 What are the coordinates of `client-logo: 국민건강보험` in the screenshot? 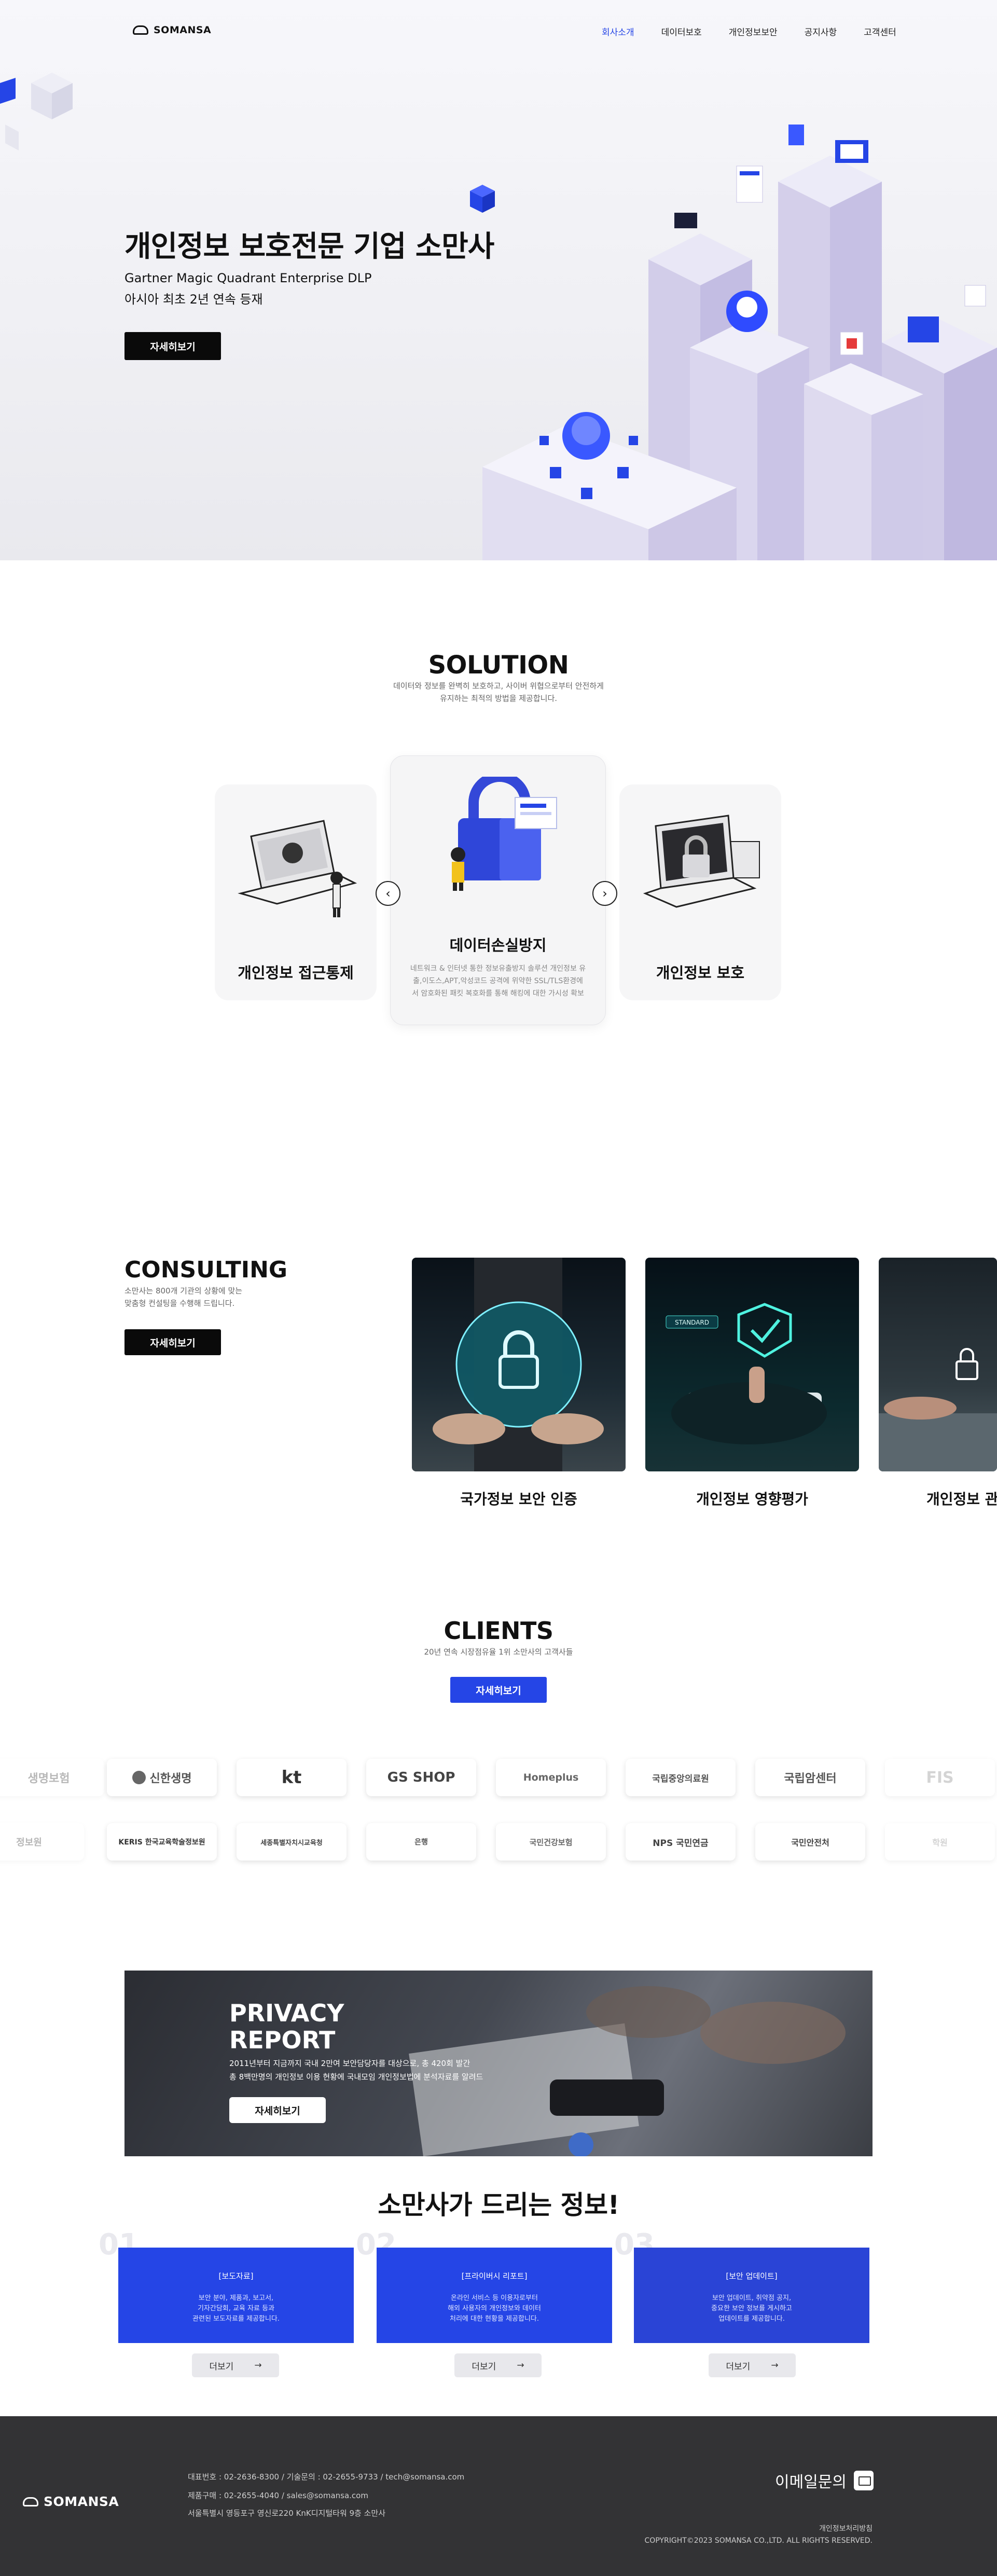 It's located at (551, 1842).